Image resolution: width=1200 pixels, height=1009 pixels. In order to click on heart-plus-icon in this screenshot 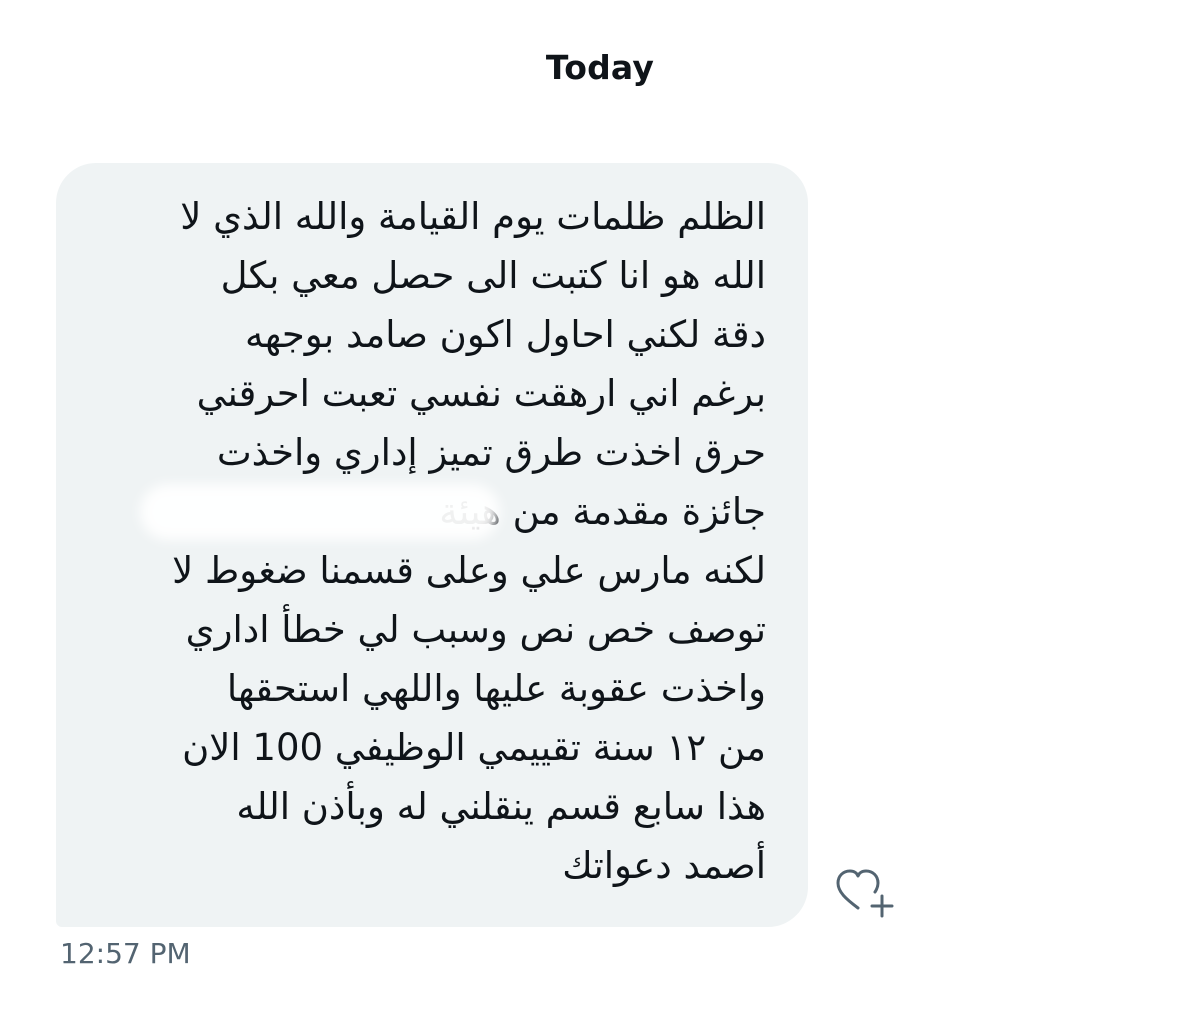, I will do `click(865, 893)`.